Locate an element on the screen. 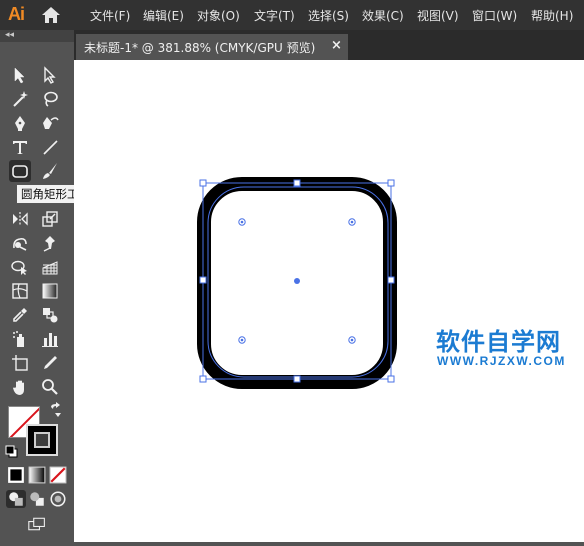  app-logo: Ai is located at coordinates (16, 14).